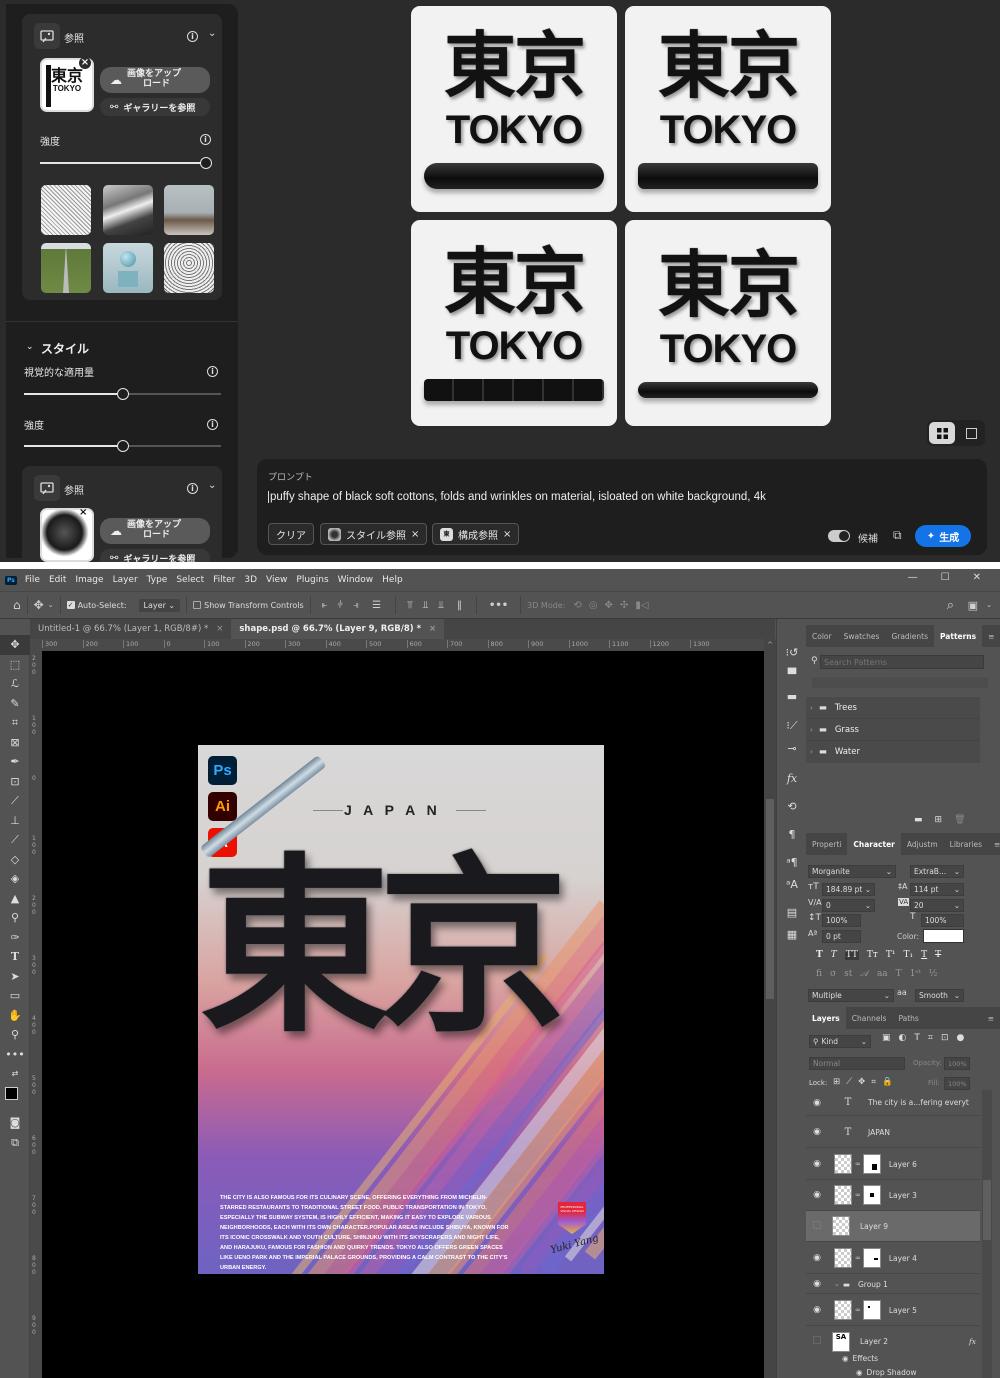  I want to click on clone-stamp-tool: ⊥, so click(15, 821).